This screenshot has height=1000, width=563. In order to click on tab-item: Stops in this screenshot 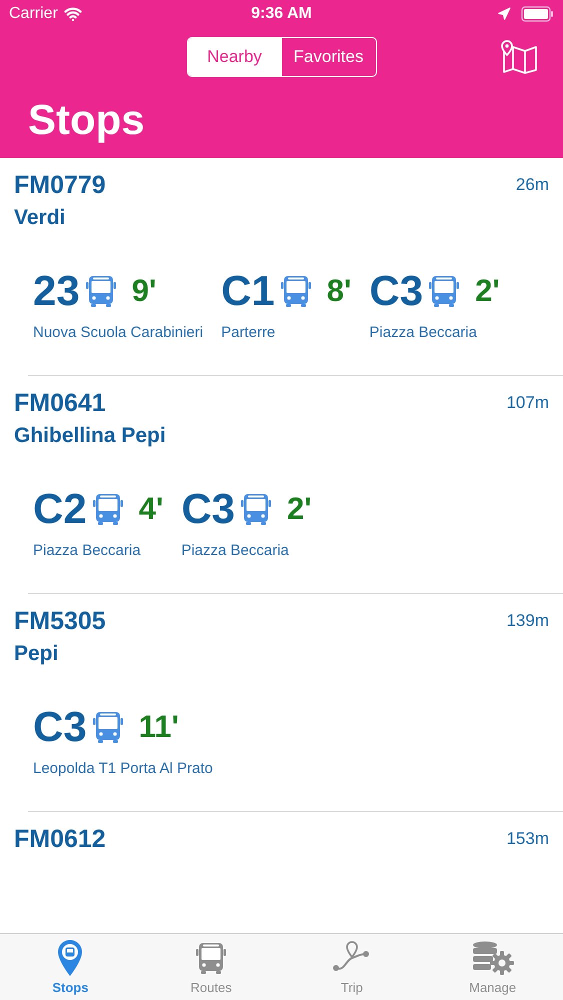, I will do `click(70, 967)`.